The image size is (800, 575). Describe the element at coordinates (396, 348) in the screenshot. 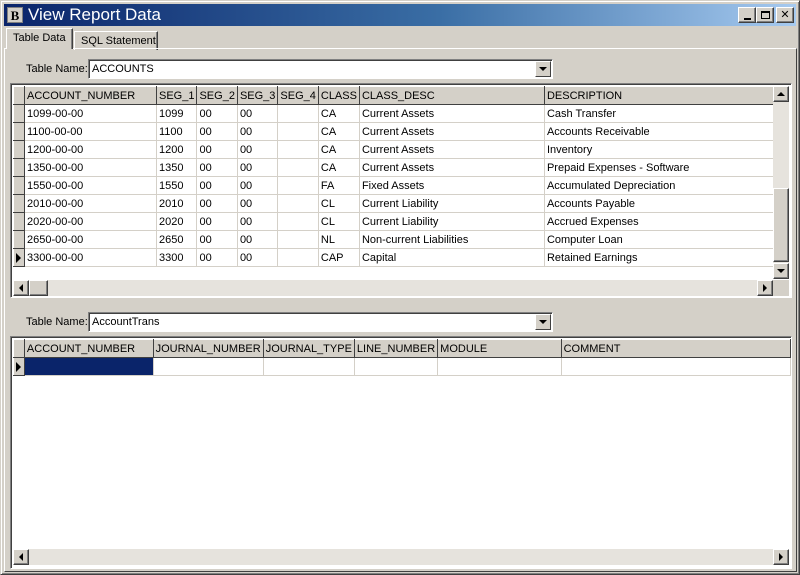

I see `column-header: LINE_NUMBER` at that location.